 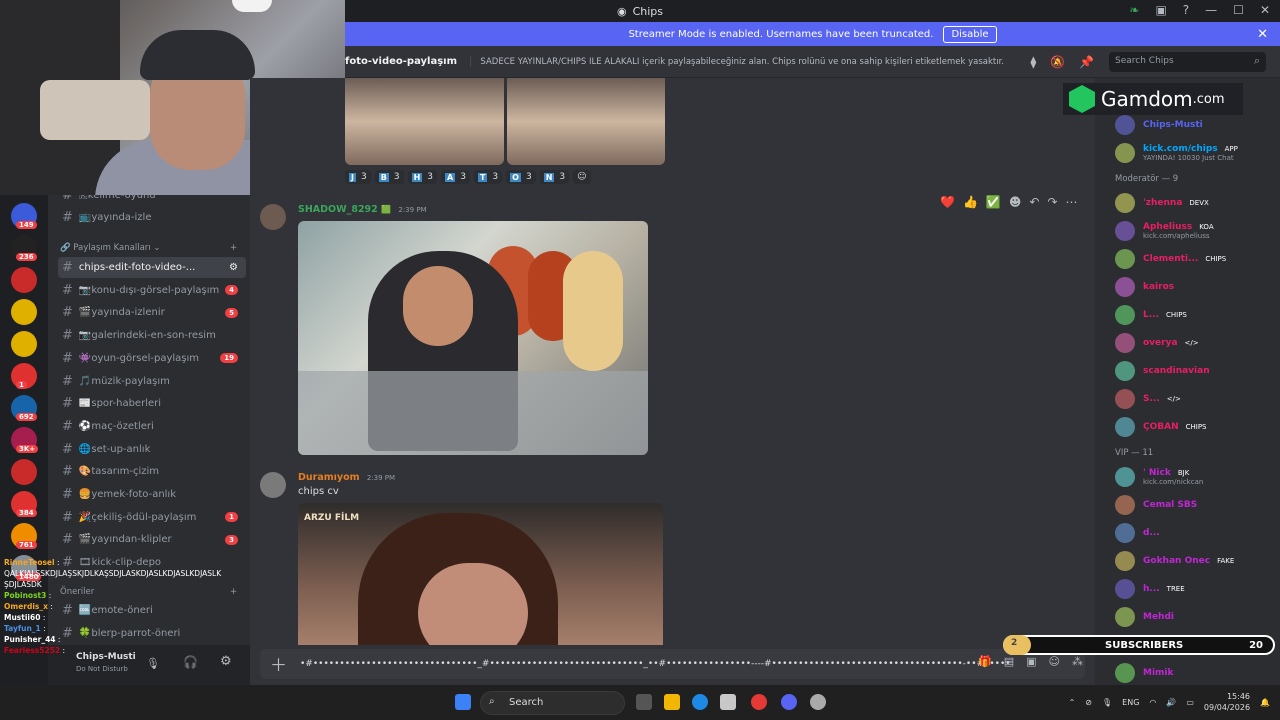 I want to click on minimize-button: —, so click(x=1211, y=10).